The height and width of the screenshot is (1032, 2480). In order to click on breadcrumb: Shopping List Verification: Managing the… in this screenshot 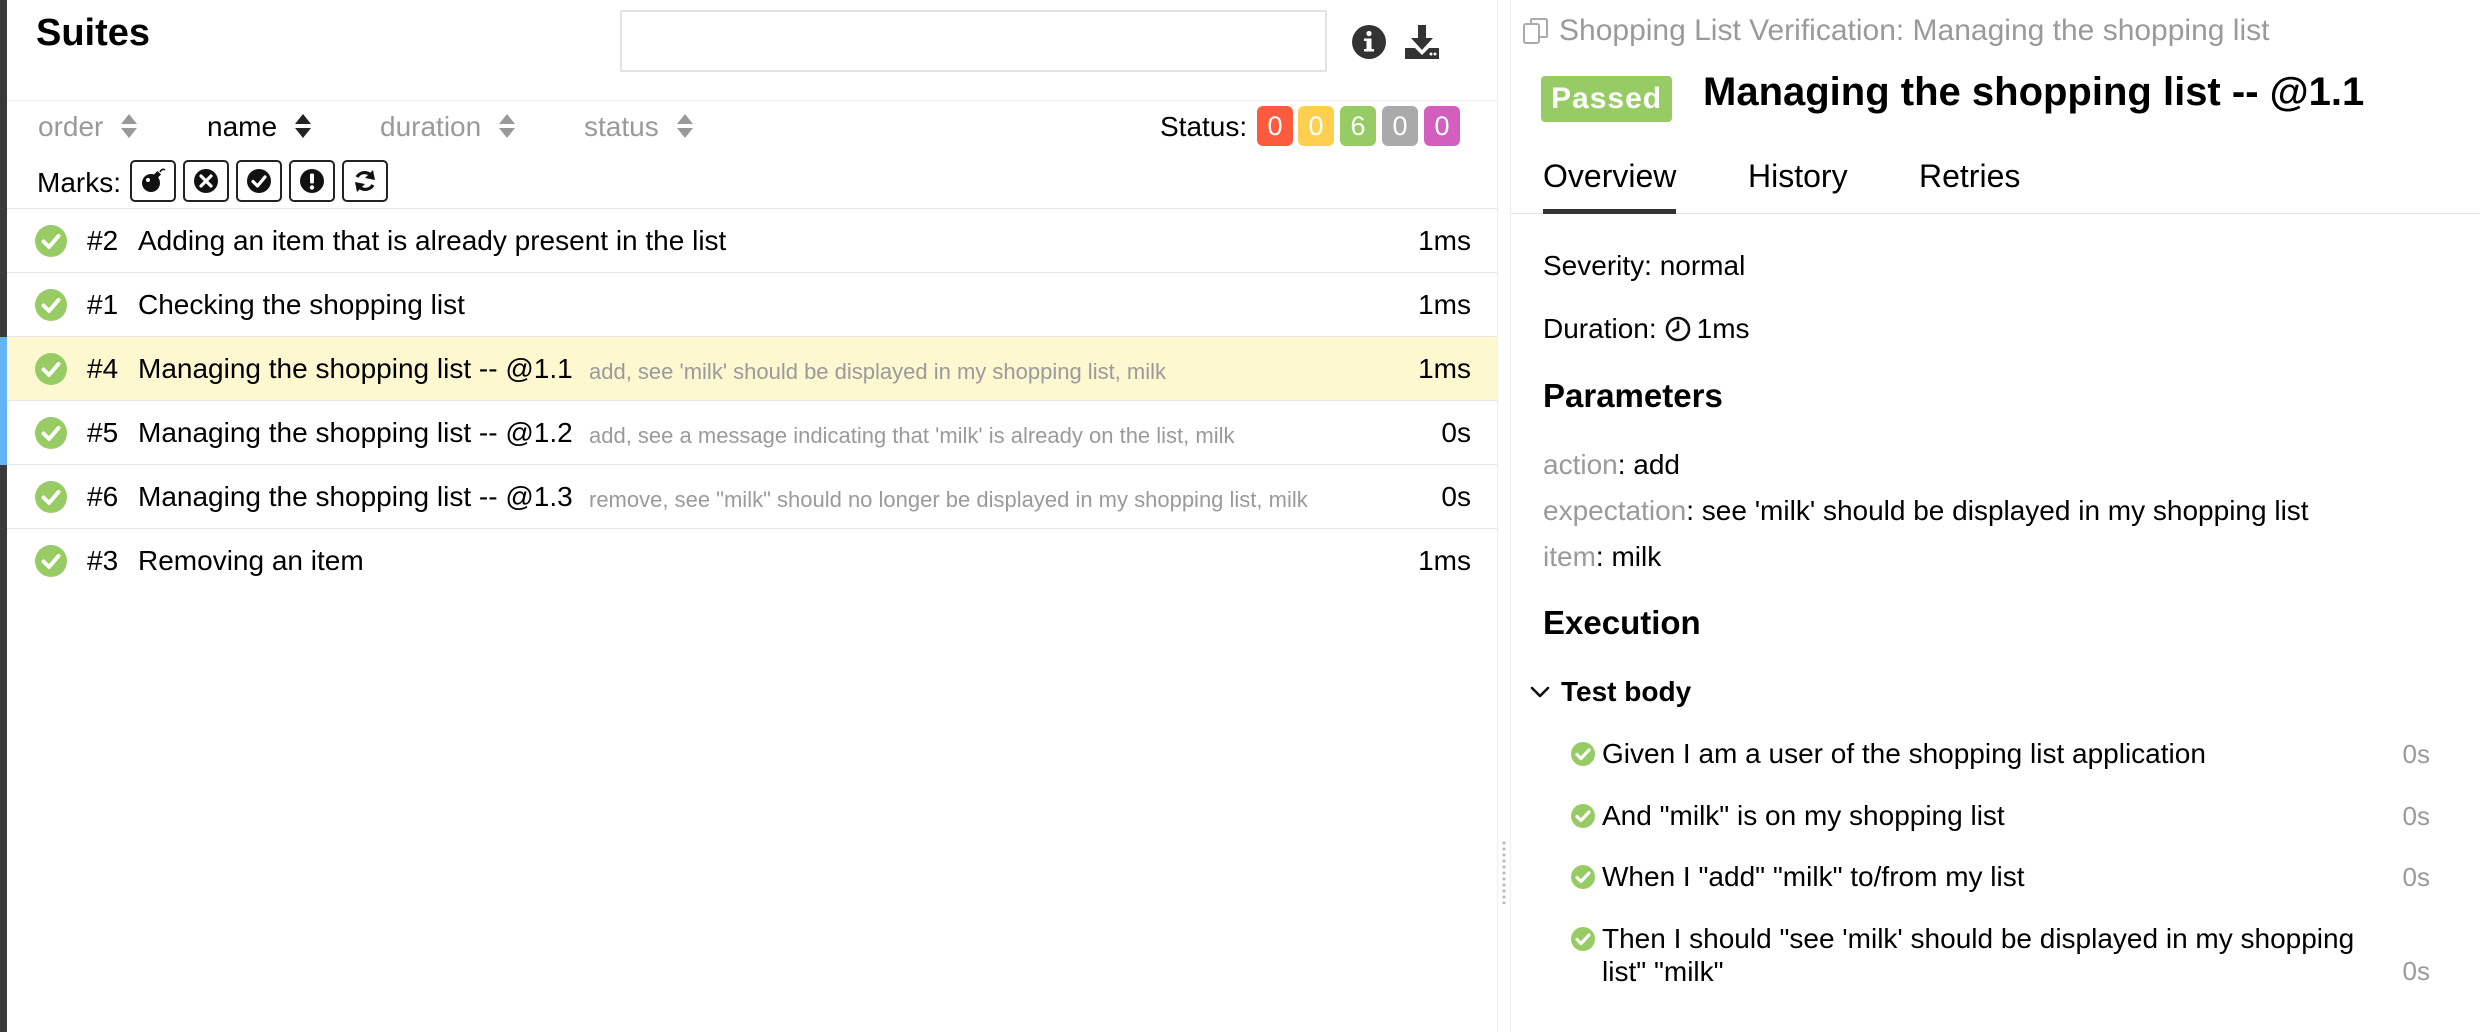, I will do `click(1895, 31)`.